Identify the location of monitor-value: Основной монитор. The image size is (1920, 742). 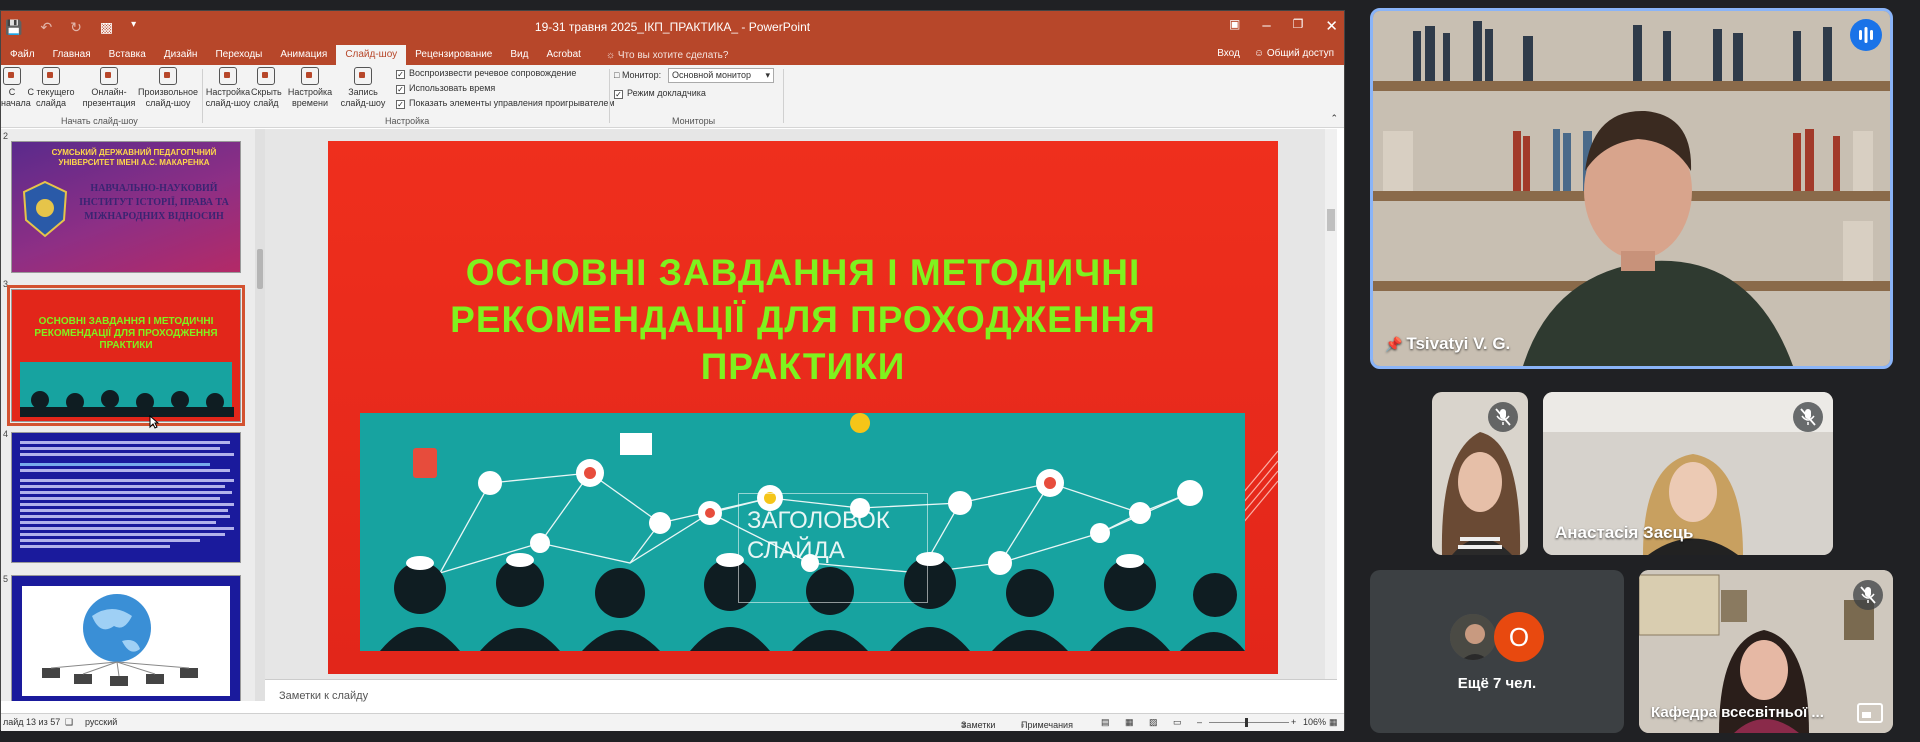
(711, 75).